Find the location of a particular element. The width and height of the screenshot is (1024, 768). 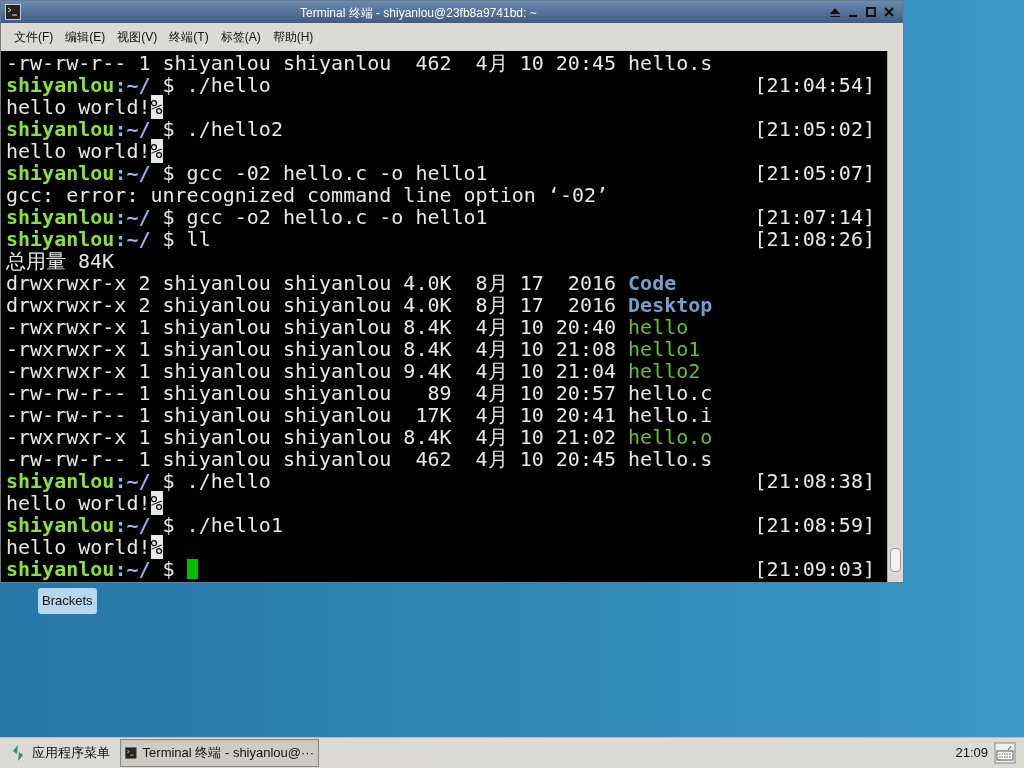

terminal-line: shiyanlou:~/ $ gcc -o2 hello.c -o hello1 is located at coordinates (247, 217).